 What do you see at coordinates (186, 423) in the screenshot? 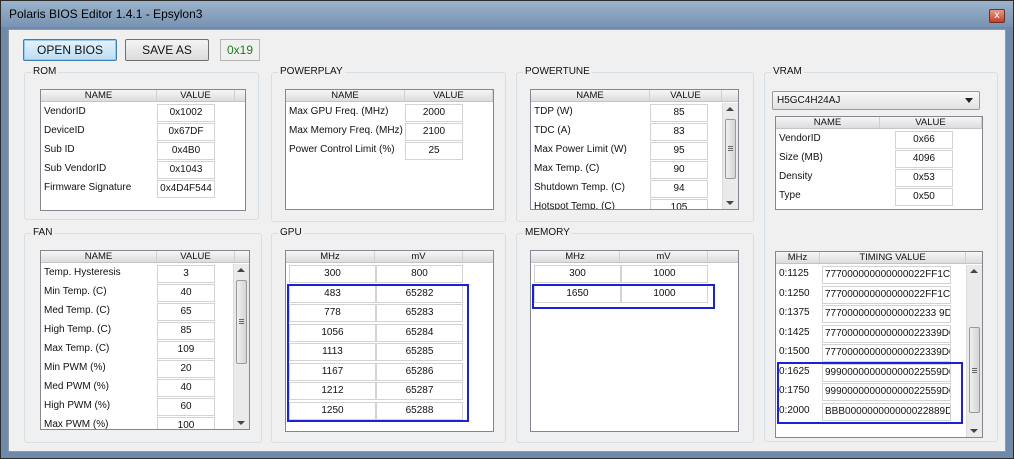
I see `fan-value-field: 100` at bounding box center [186, 423].